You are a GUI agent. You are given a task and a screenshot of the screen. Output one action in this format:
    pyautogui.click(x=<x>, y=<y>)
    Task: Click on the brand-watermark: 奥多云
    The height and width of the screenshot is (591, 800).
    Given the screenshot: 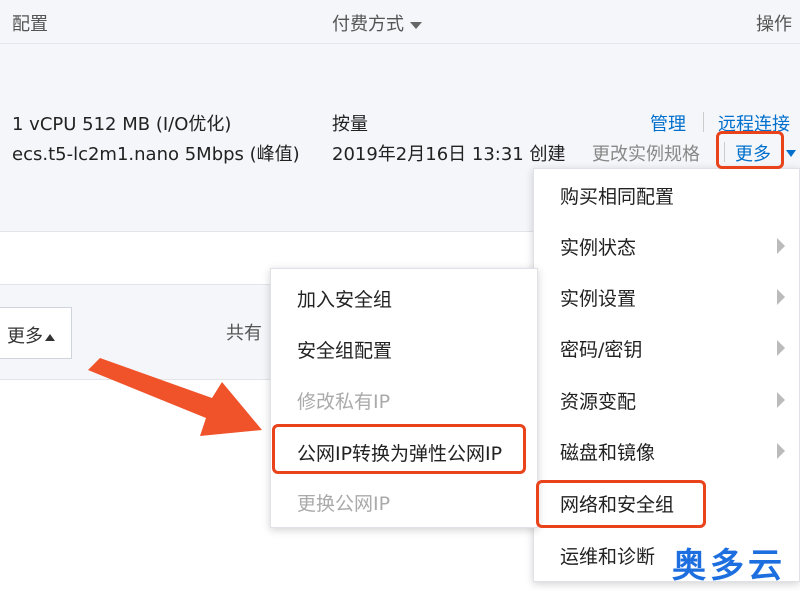 What is the action you would take?
    pyautogui.click(x=729, y=566)
    